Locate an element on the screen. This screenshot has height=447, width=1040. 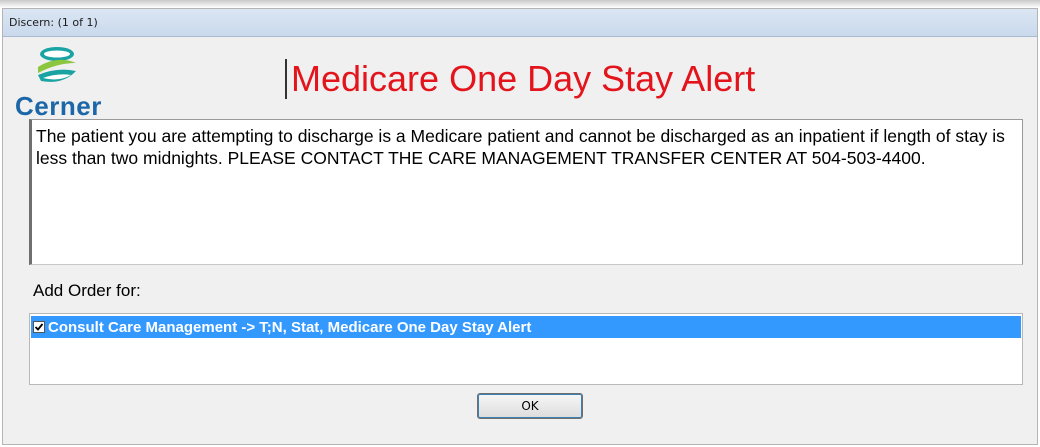
checkmark-icon is located at coordinates (39, 327).